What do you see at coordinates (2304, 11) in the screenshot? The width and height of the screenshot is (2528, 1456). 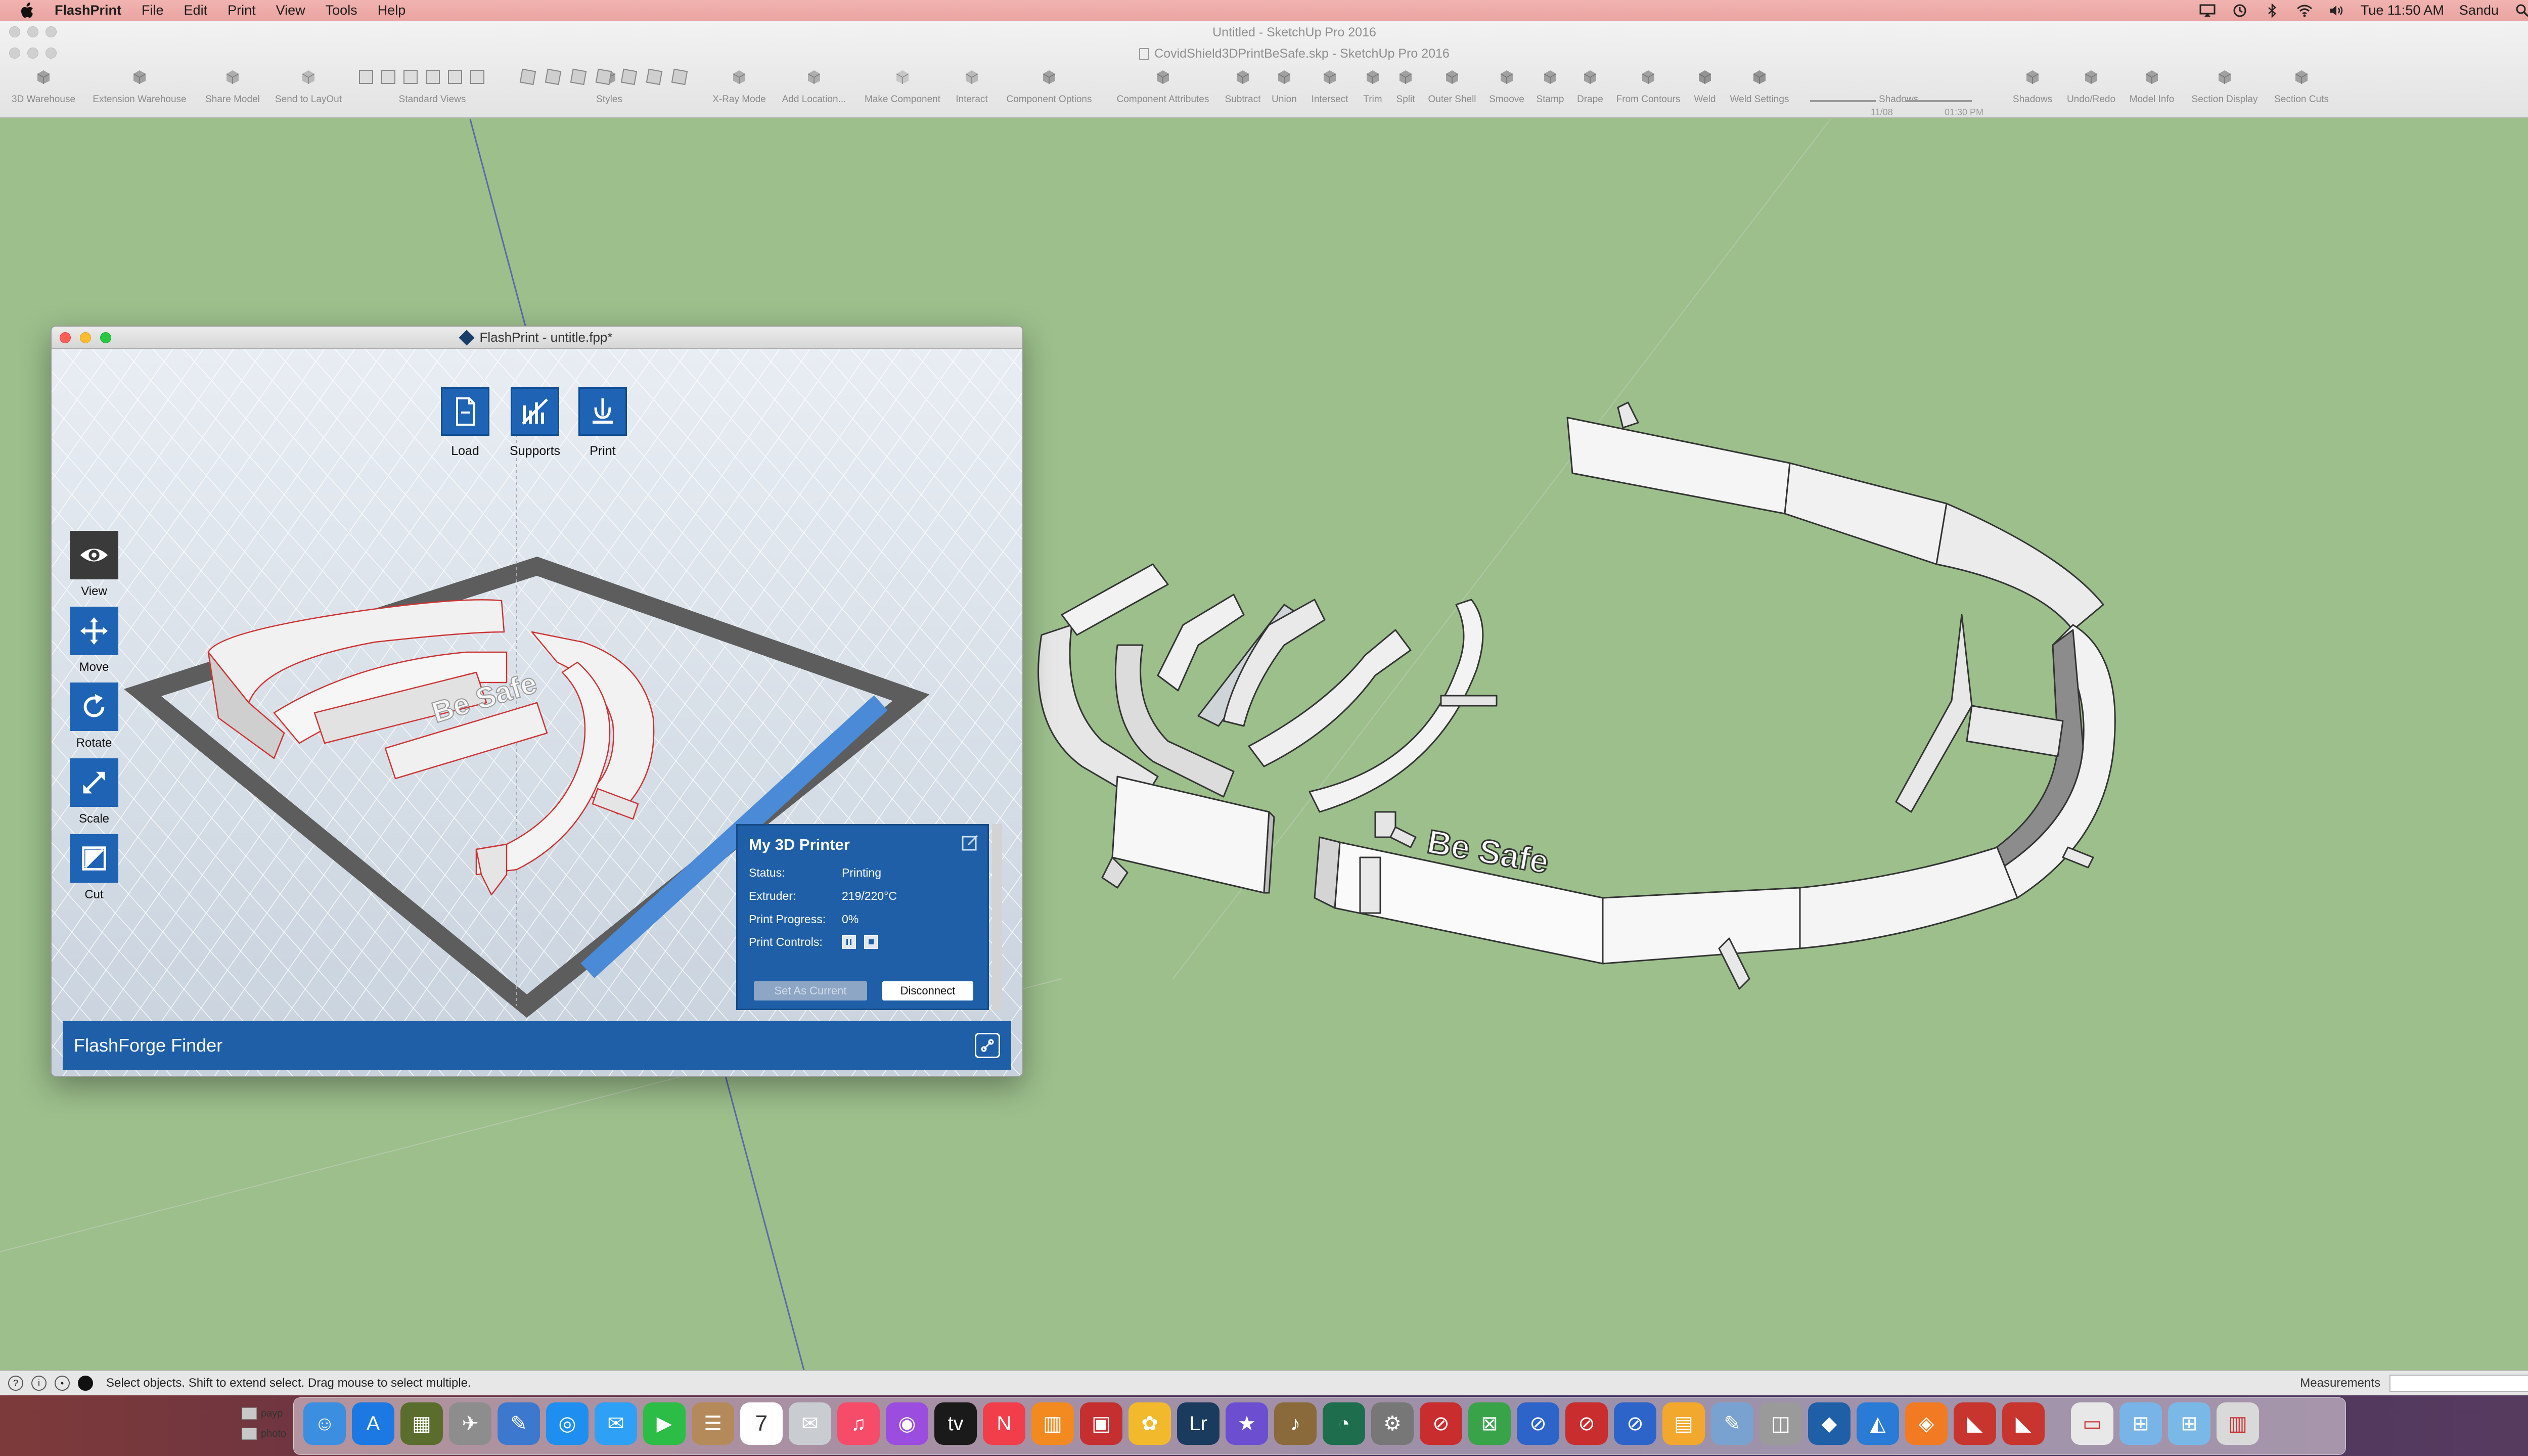 I see `wifi-icon` at bounding box center [2304, 11].